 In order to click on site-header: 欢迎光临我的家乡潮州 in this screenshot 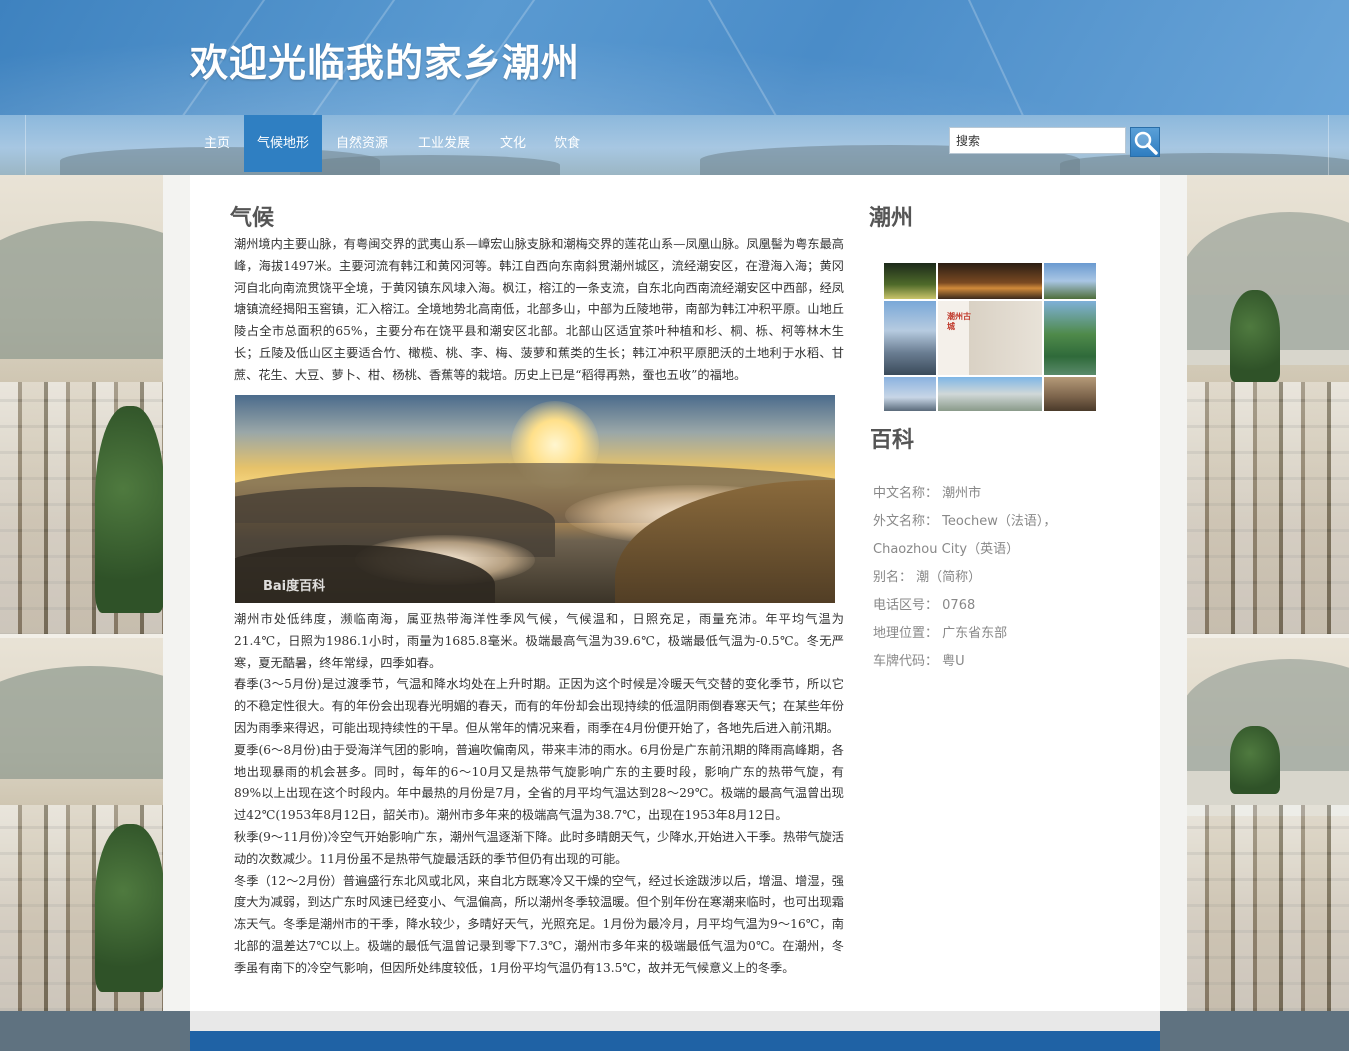, I will do `click(674, 57)`.